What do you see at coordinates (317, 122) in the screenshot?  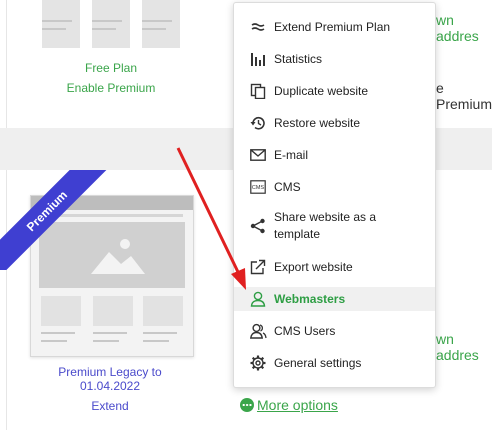 I see `menu-item-label: Restore website` at bounding box center [317, 122].